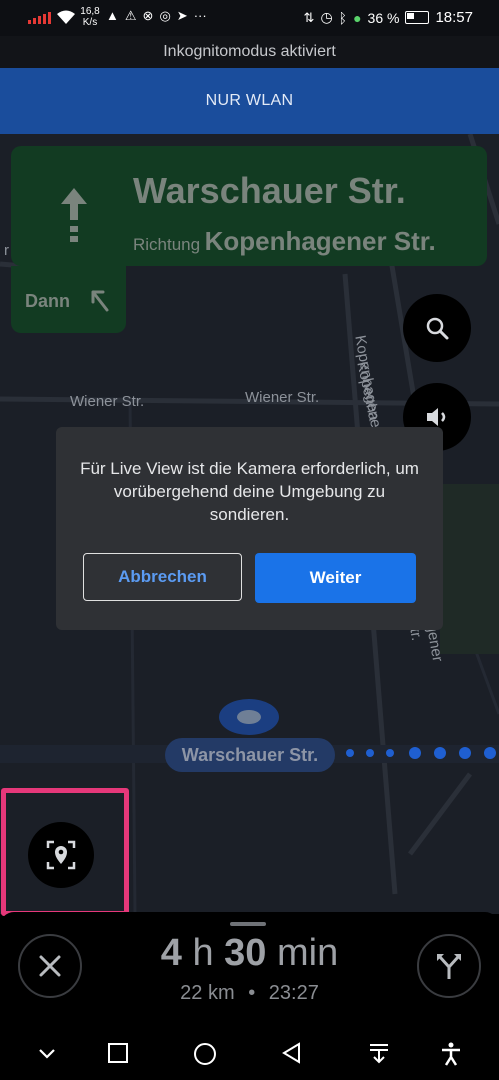  Describe the element at coordinates (379, 1053) in the screenshot. I see `notifications-pull-down-icon` at that location.